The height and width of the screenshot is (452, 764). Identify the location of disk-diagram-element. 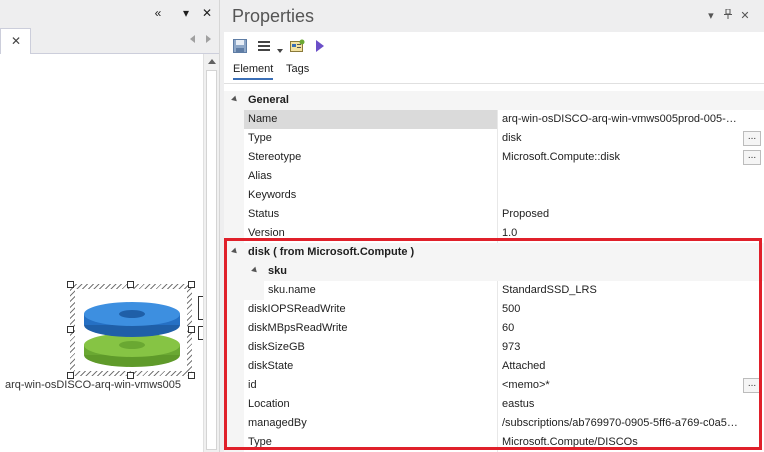
(131, 330).